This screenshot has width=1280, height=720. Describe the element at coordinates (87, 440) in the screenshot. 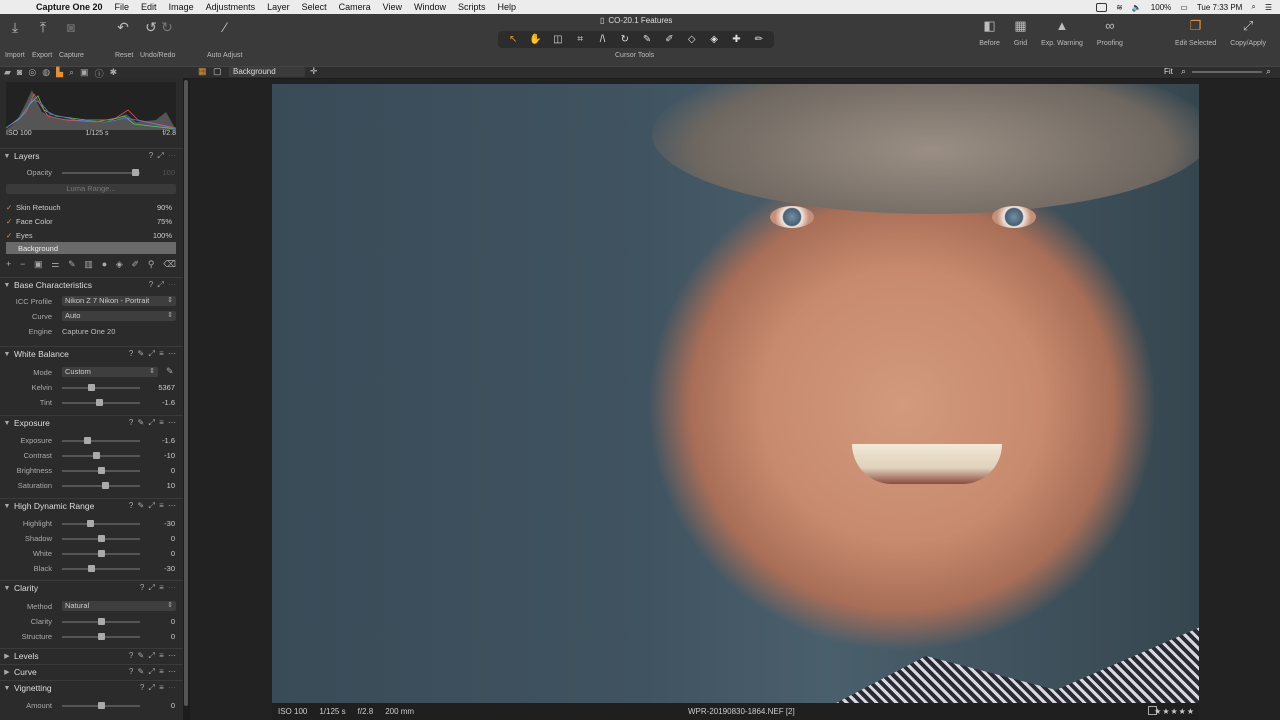

I see `exposure-slider-knob` at that location.